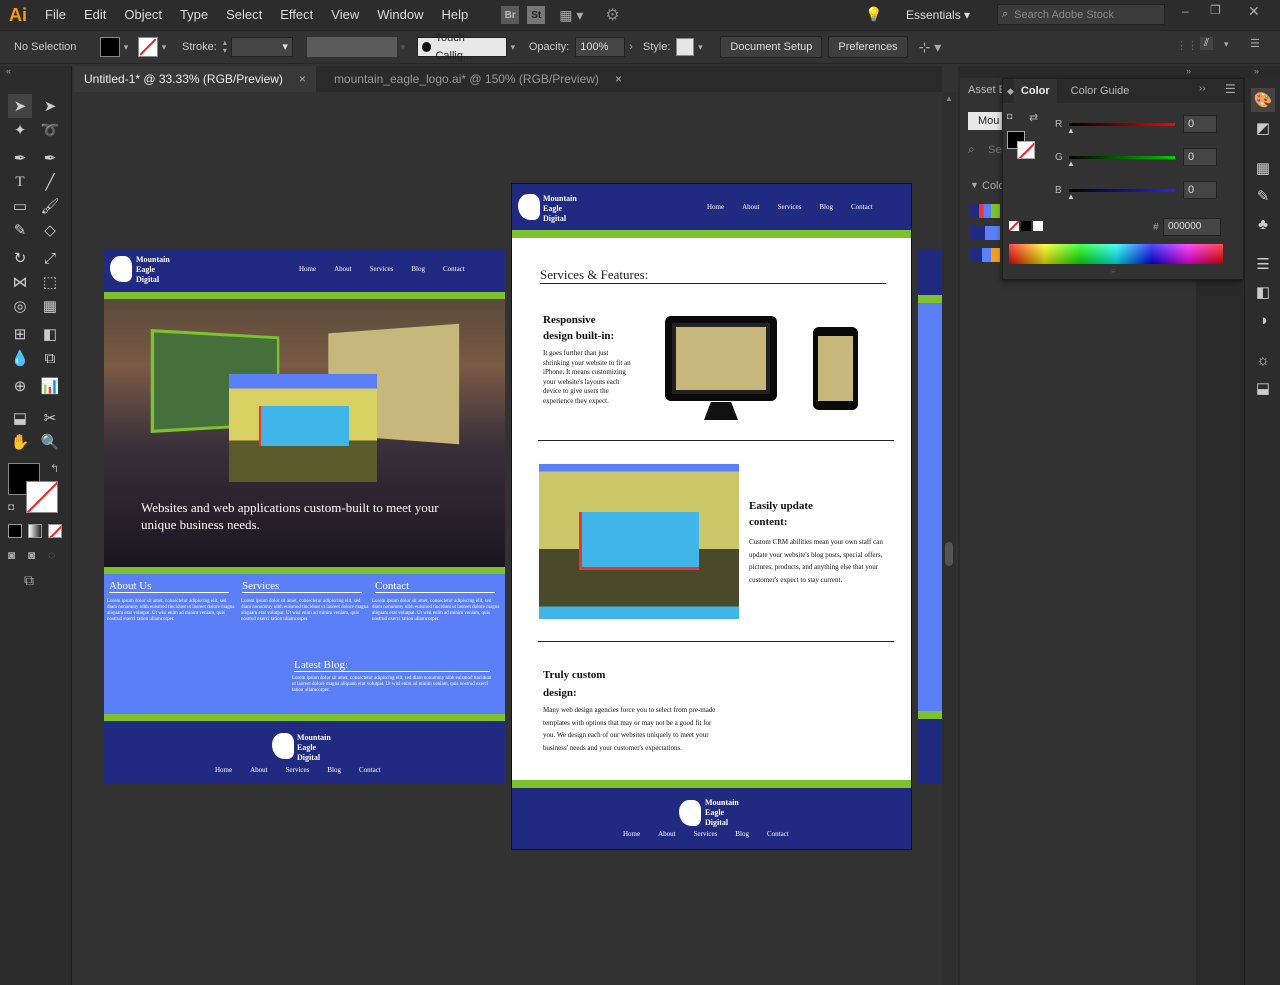  I want to click on rectangle-tool-icon: ▭, so click(20, 206).